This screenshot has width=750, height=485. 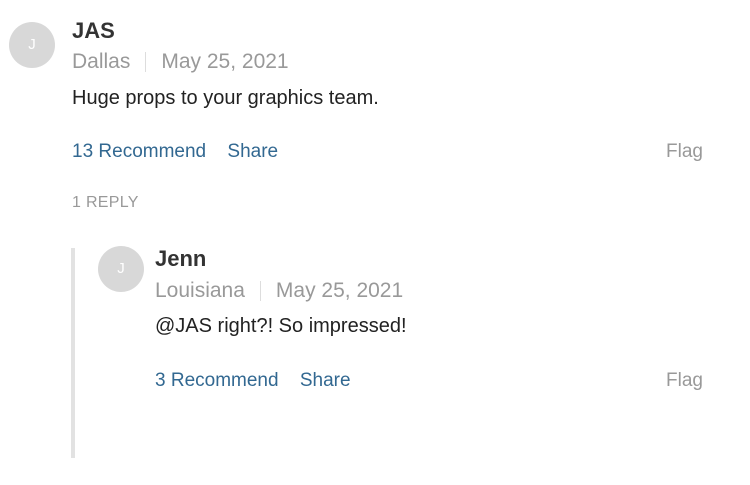 I want to click on comment-location: Dallas, so click(x=101, y=61).